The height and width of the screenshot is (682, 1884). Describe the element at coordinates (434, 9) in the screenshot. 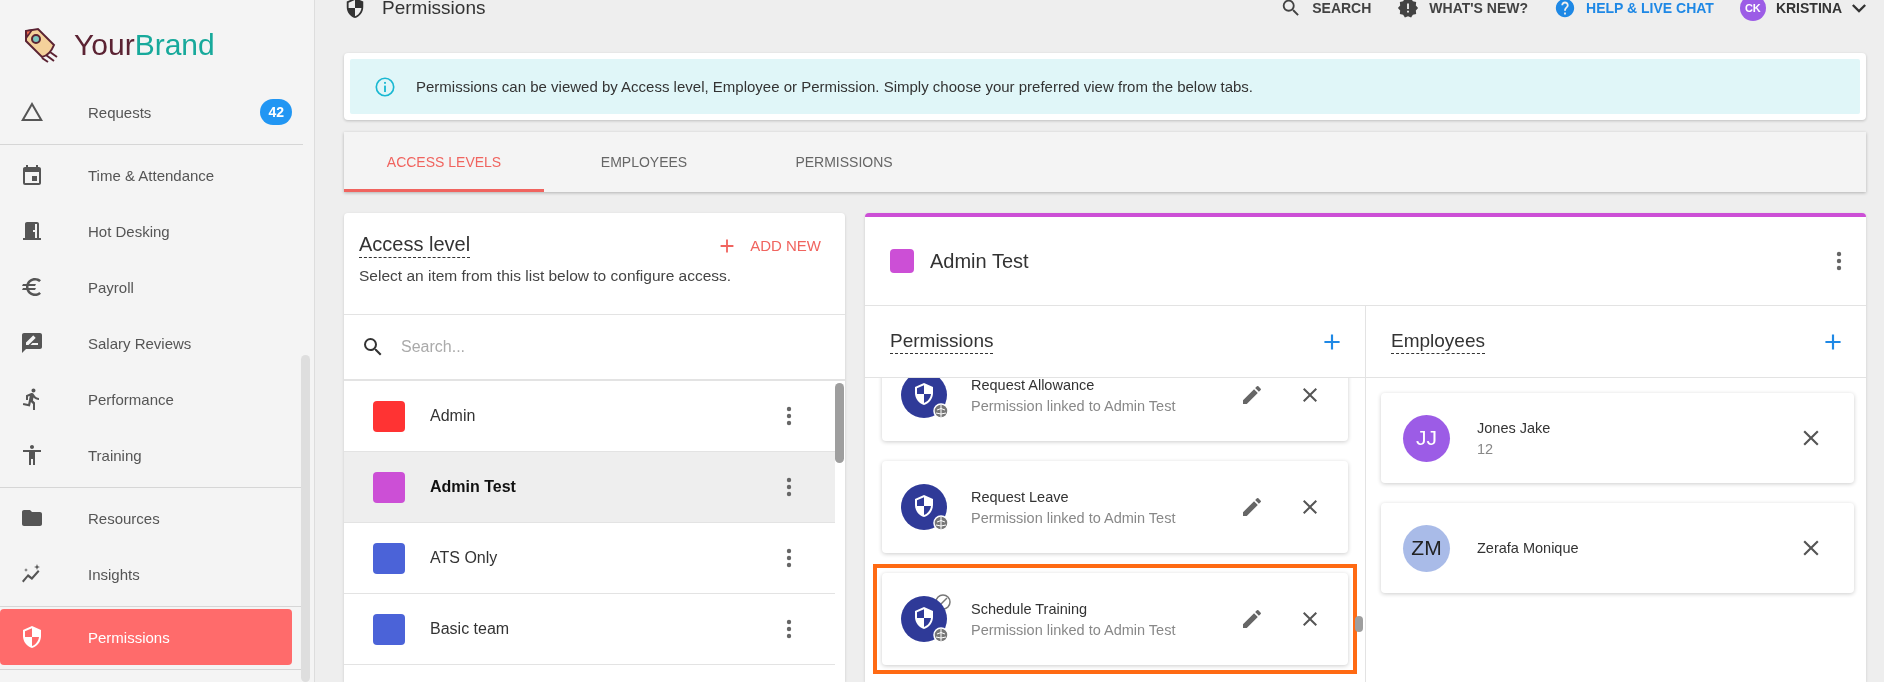

I see `page-title: Permissions` at that location.